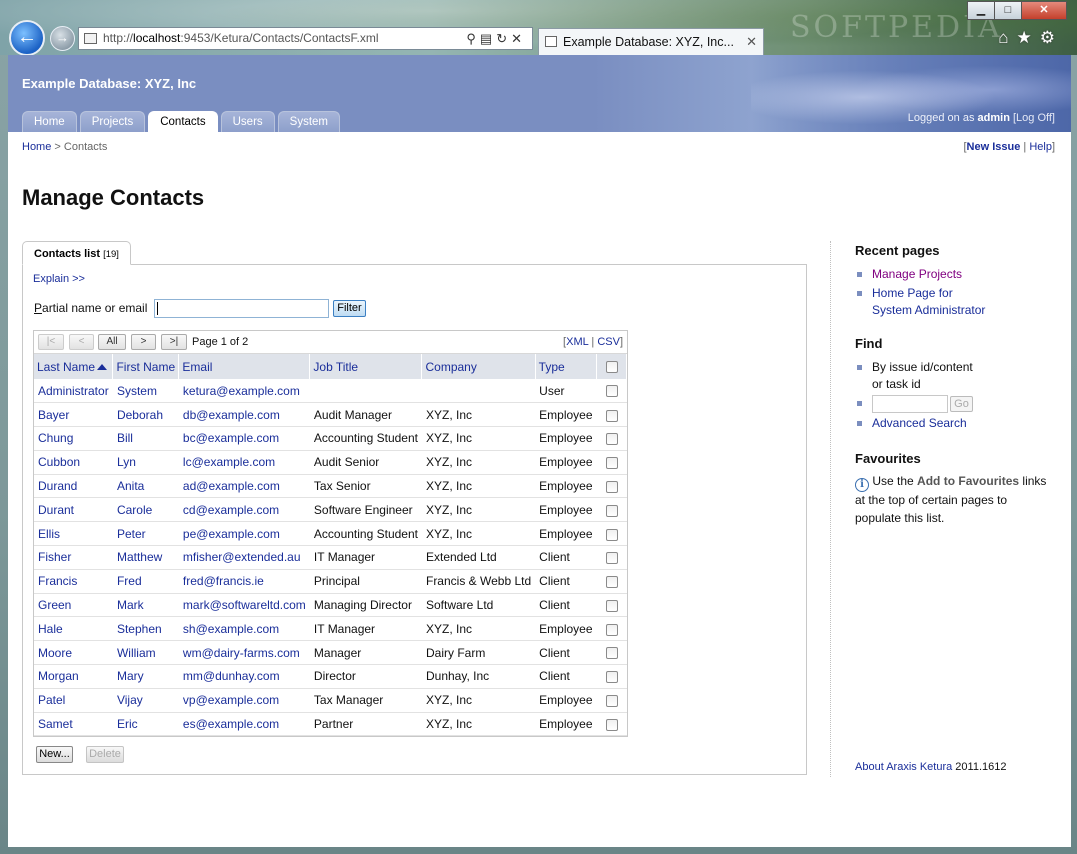  What do you see at coordinates (73, 724) in the screenshot?
I see `cell-last-name: Samet` at bounding box center [73, 724].